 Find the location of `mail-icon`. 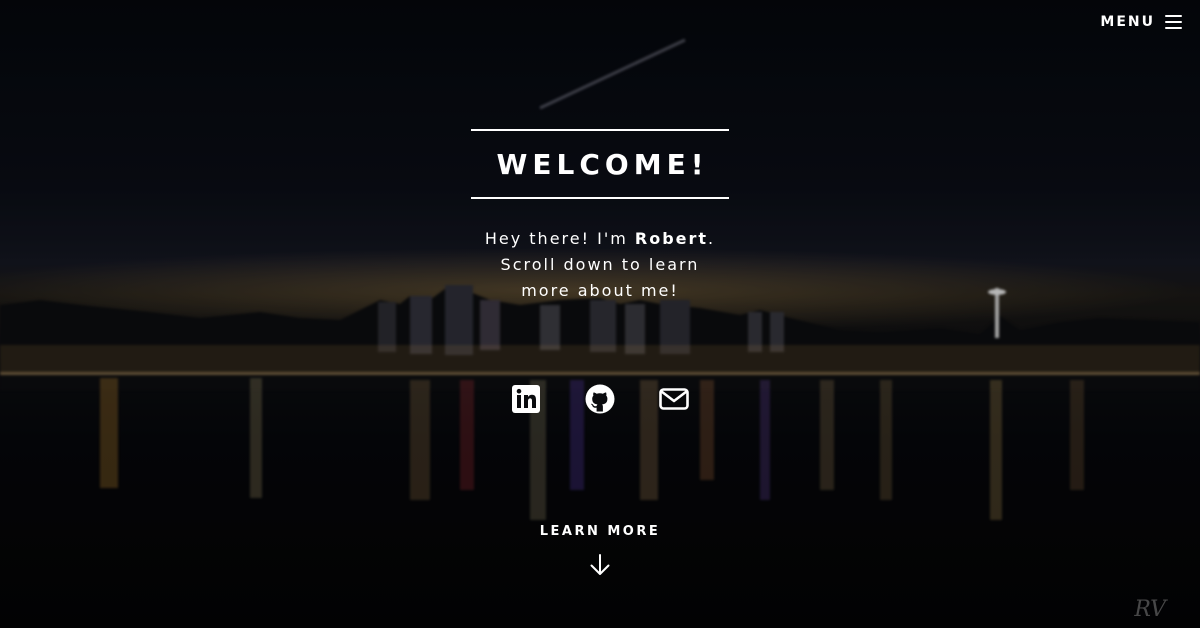

mail-icon is located at coordinates (674, 399).